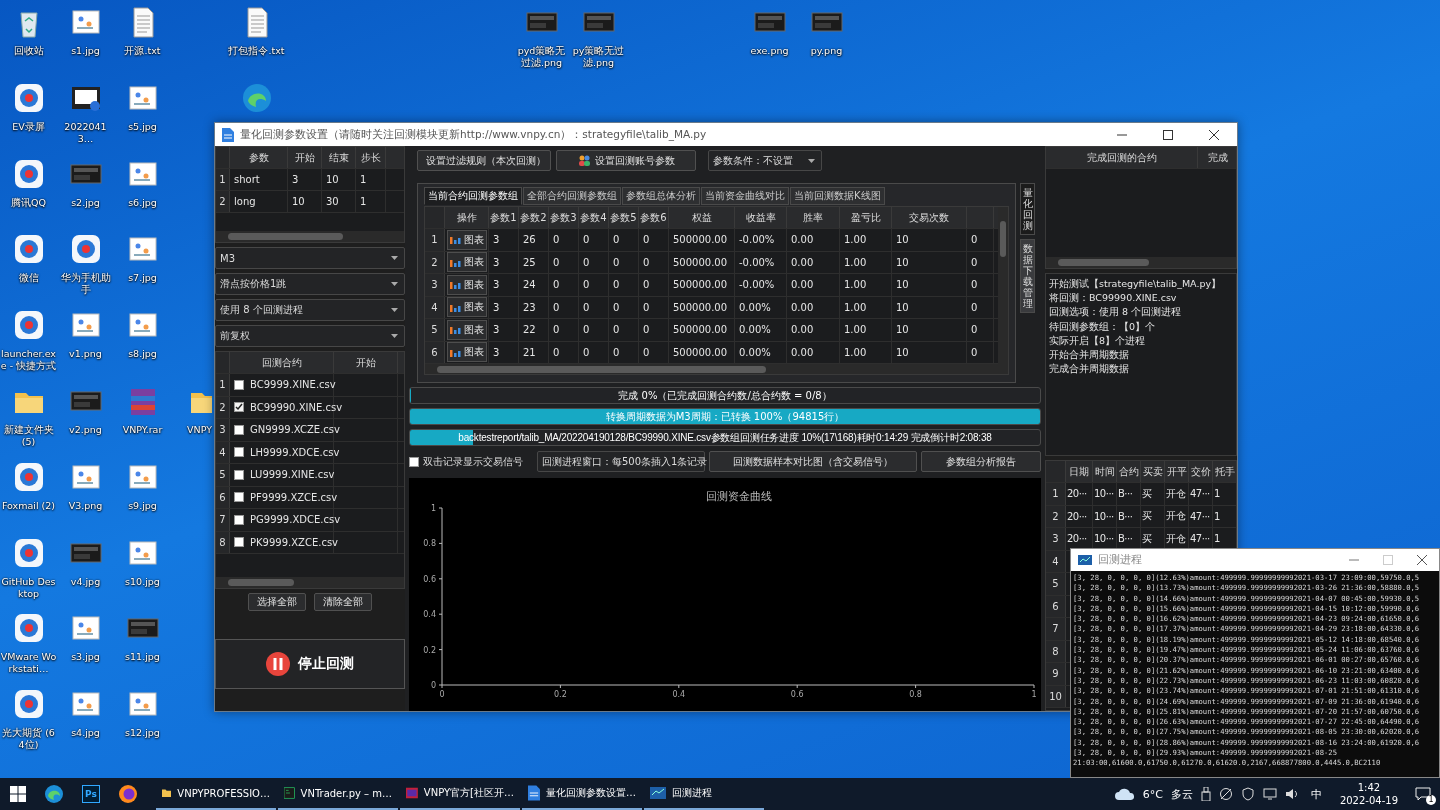  I want to click on tab: 全部合约回测参数组, so click(572, 196).